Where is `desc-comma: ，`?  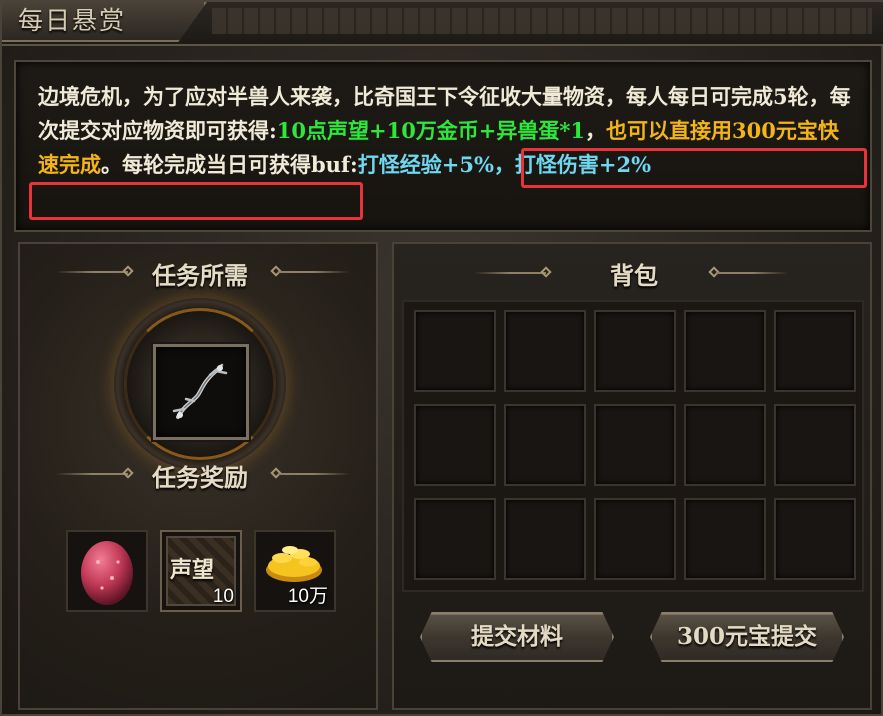 desc-comma: ， is located at coordinates (595, 130).